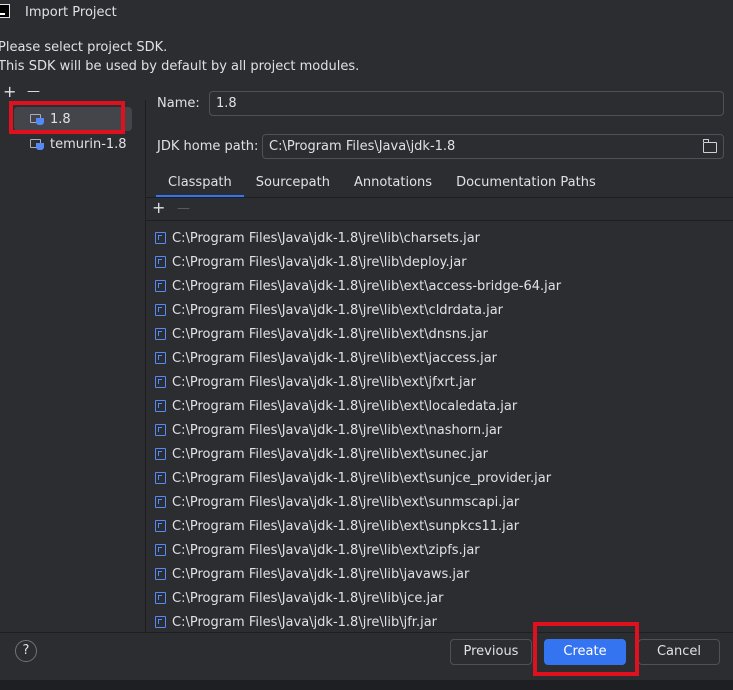 Image resolution: width=733 pixels, height=690 pixels. What do you see at coordinates (158, 208) in the screenshot?
I see `add-path-button: +` at bounding box center [158, 208].